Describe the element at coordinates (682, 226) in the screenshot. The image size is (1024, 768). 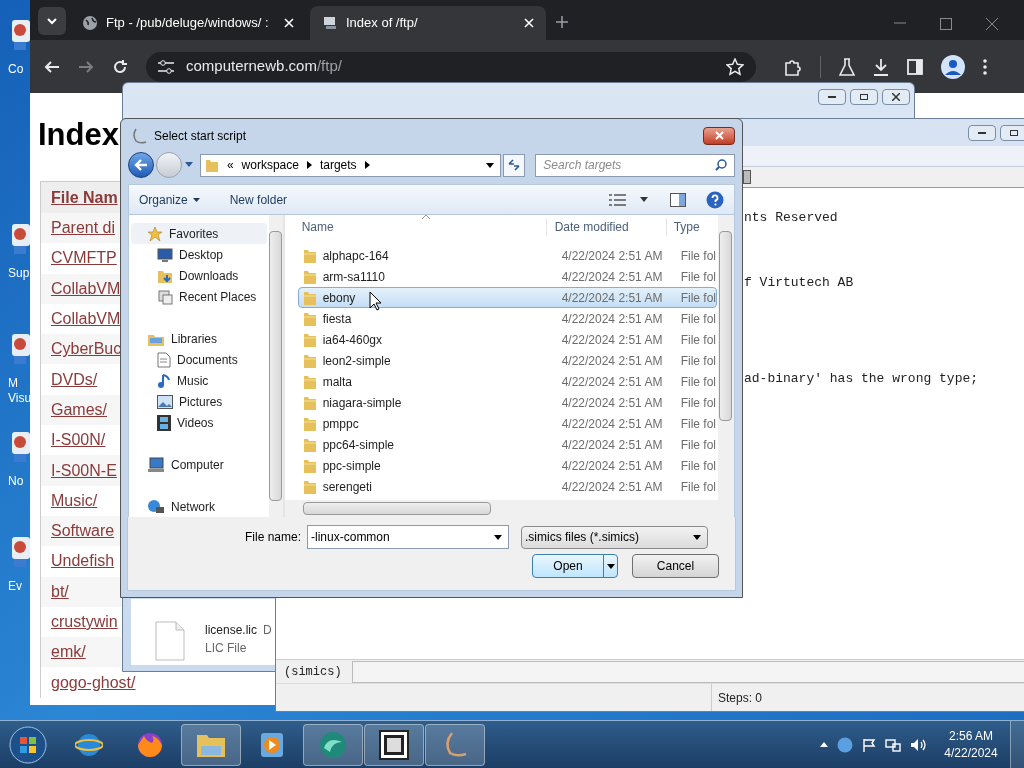
I see `column-header: Type` at that location.